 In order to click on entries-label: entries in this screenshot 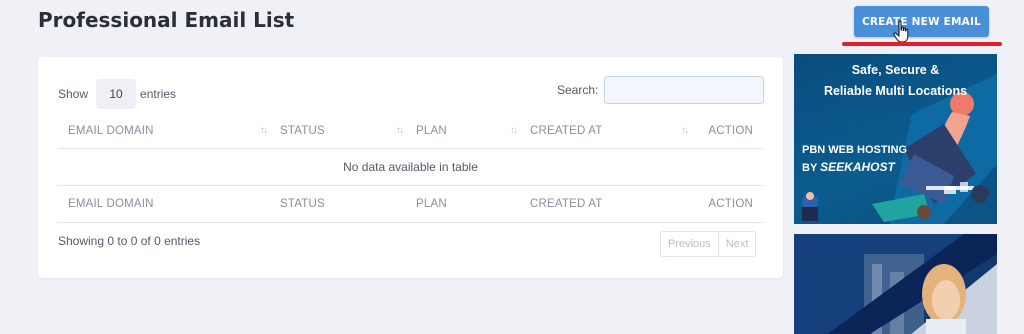, I will do `click(158, 94)`.